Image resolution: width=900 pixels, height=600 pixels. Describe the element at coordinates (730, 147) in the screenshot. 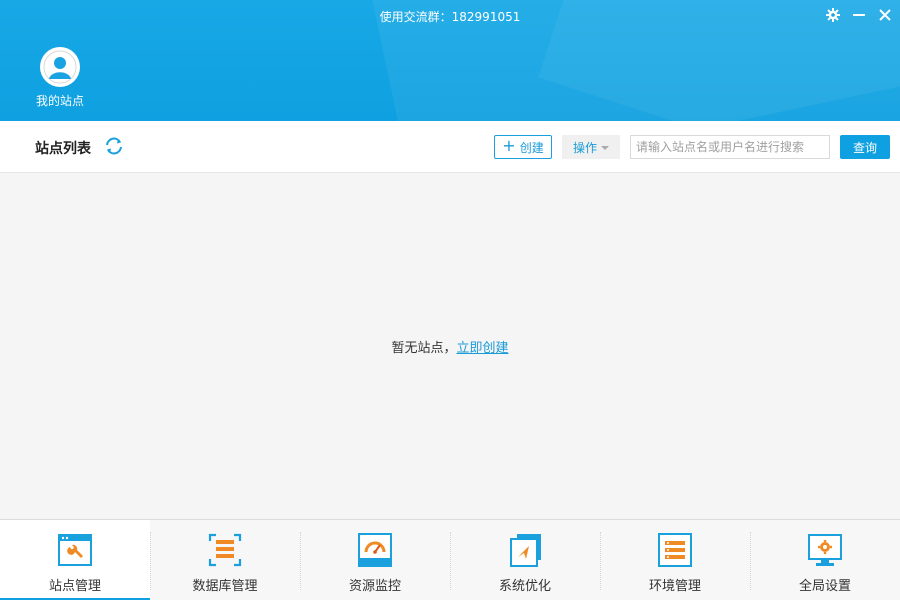

I see `search-input` at that location.